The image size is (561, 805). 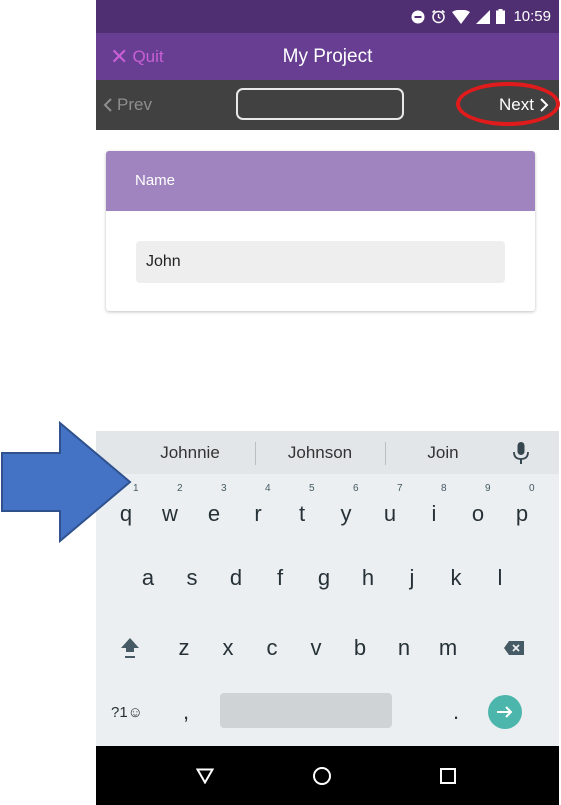 I want to click on key-d: d, so click(x=236, y=578).